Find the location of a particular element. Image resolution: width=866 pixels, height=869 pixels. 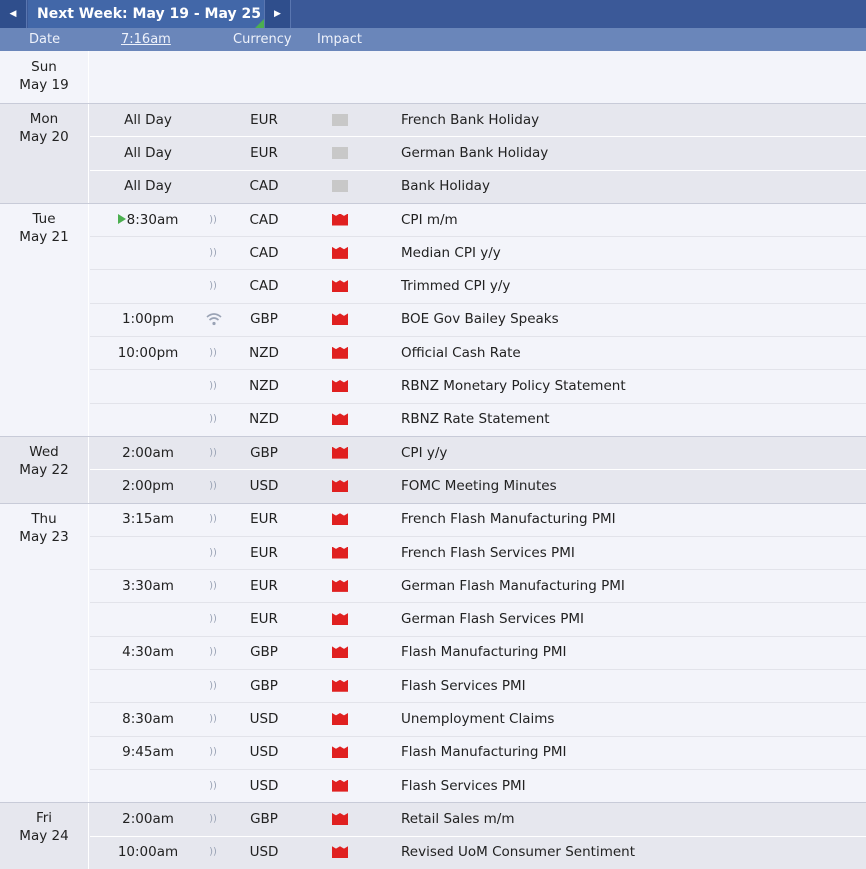

event-name: Revised UoM Consumer Sentiment is located at coordinates (518, 852).